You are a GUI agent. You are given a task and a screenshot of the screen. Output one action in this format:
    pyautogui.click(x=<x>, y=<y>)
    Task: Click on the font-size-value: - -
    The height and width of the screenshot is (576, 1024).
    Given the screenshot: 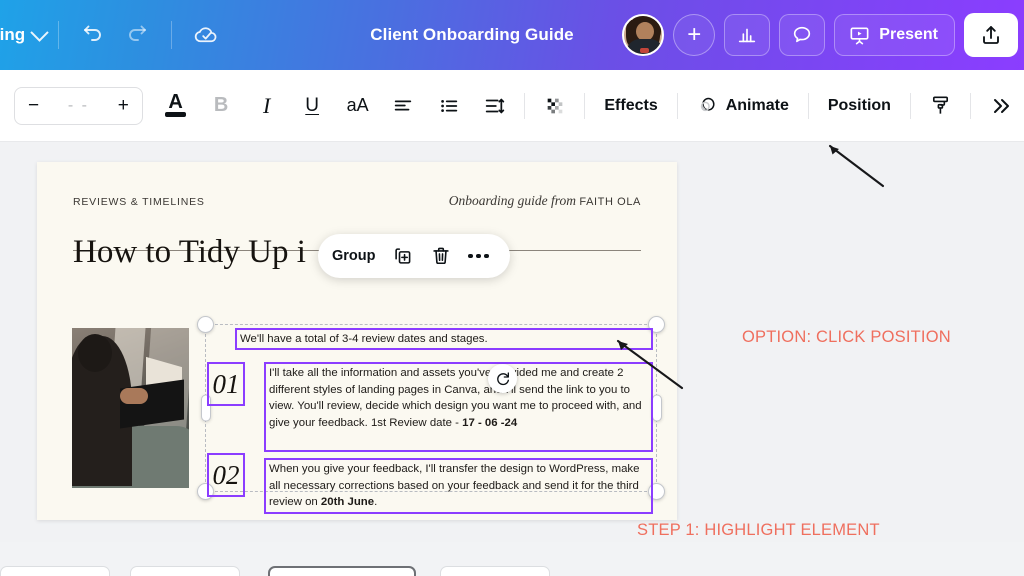 What is the action you would take?
    pyautogui.click(x=78, y=105)
    